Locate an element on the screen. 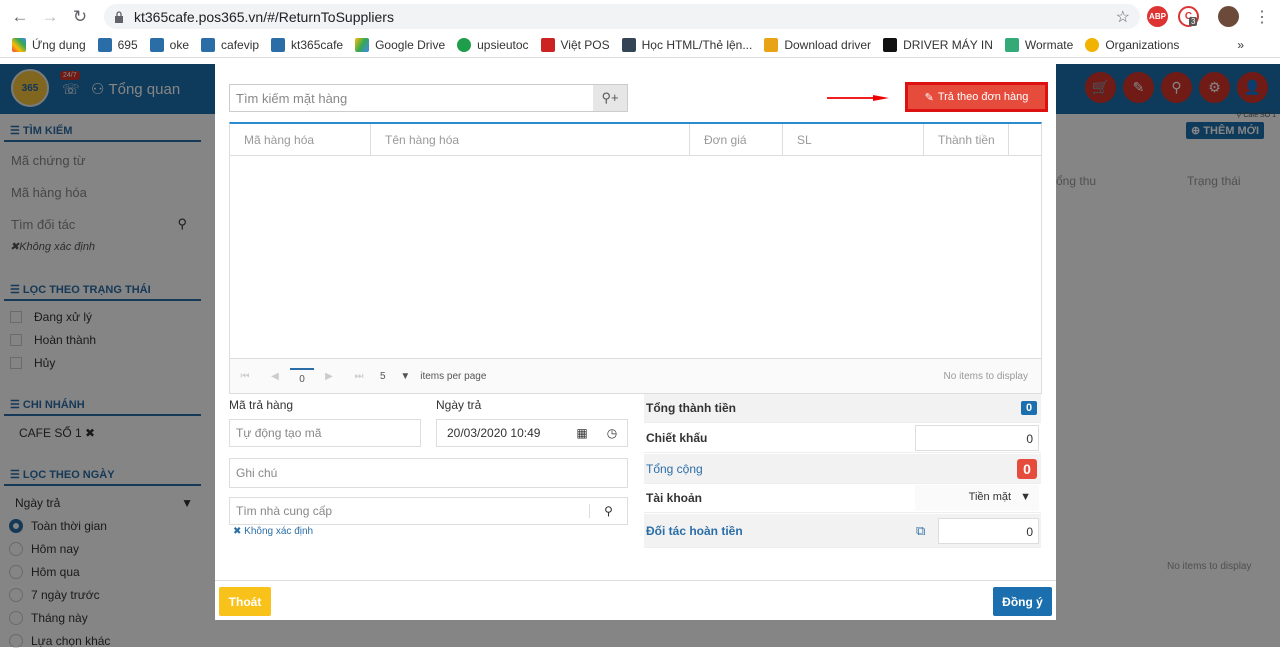 Image resolution: width=1280 pixels, height=648 pixels. bookmark-star-icon: ☆ is located at coordinates (1123, 17).